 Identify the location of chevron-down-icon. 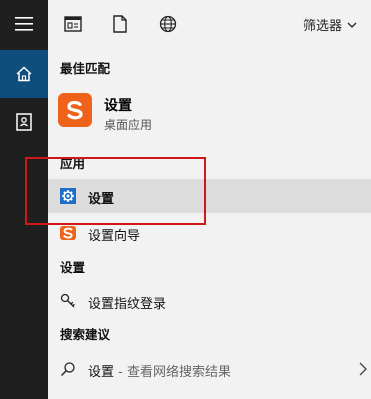
(352, 25).